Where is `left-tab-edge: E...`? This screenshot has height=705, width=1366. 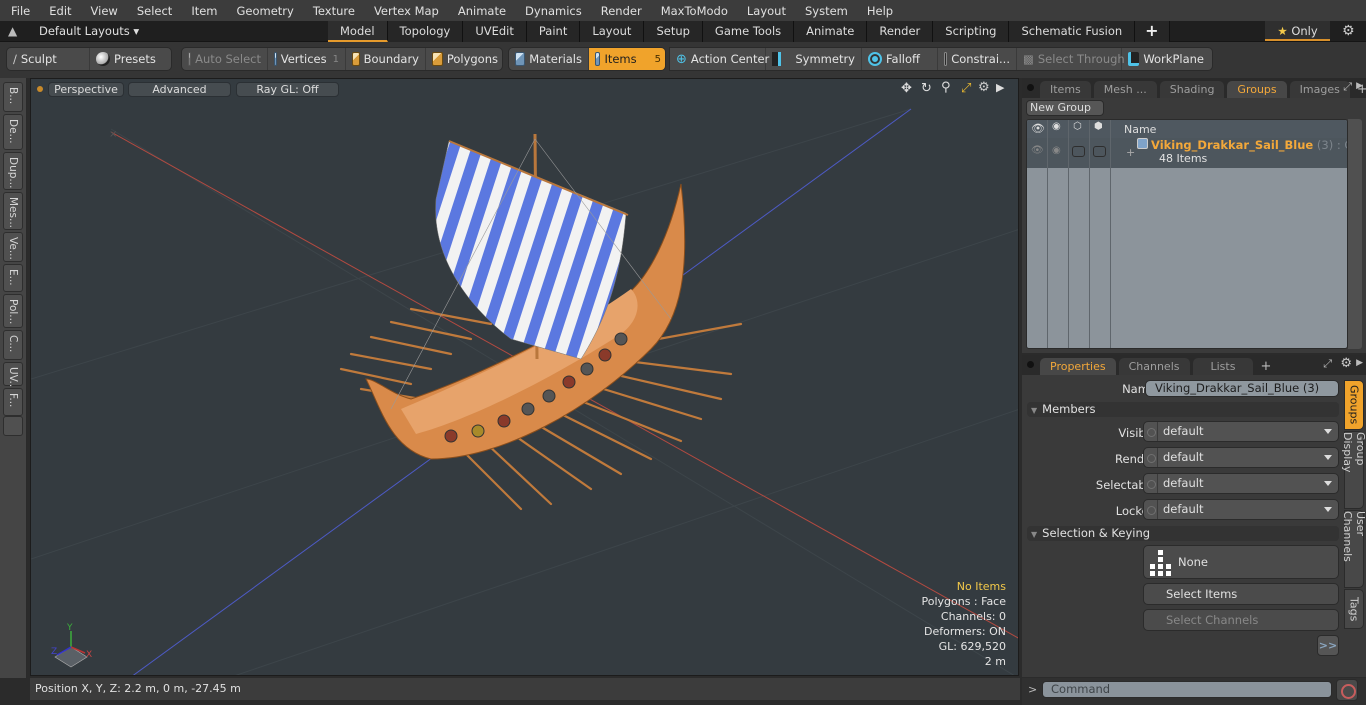 left-tab-edge: E... is located at coordinates (13, 278).